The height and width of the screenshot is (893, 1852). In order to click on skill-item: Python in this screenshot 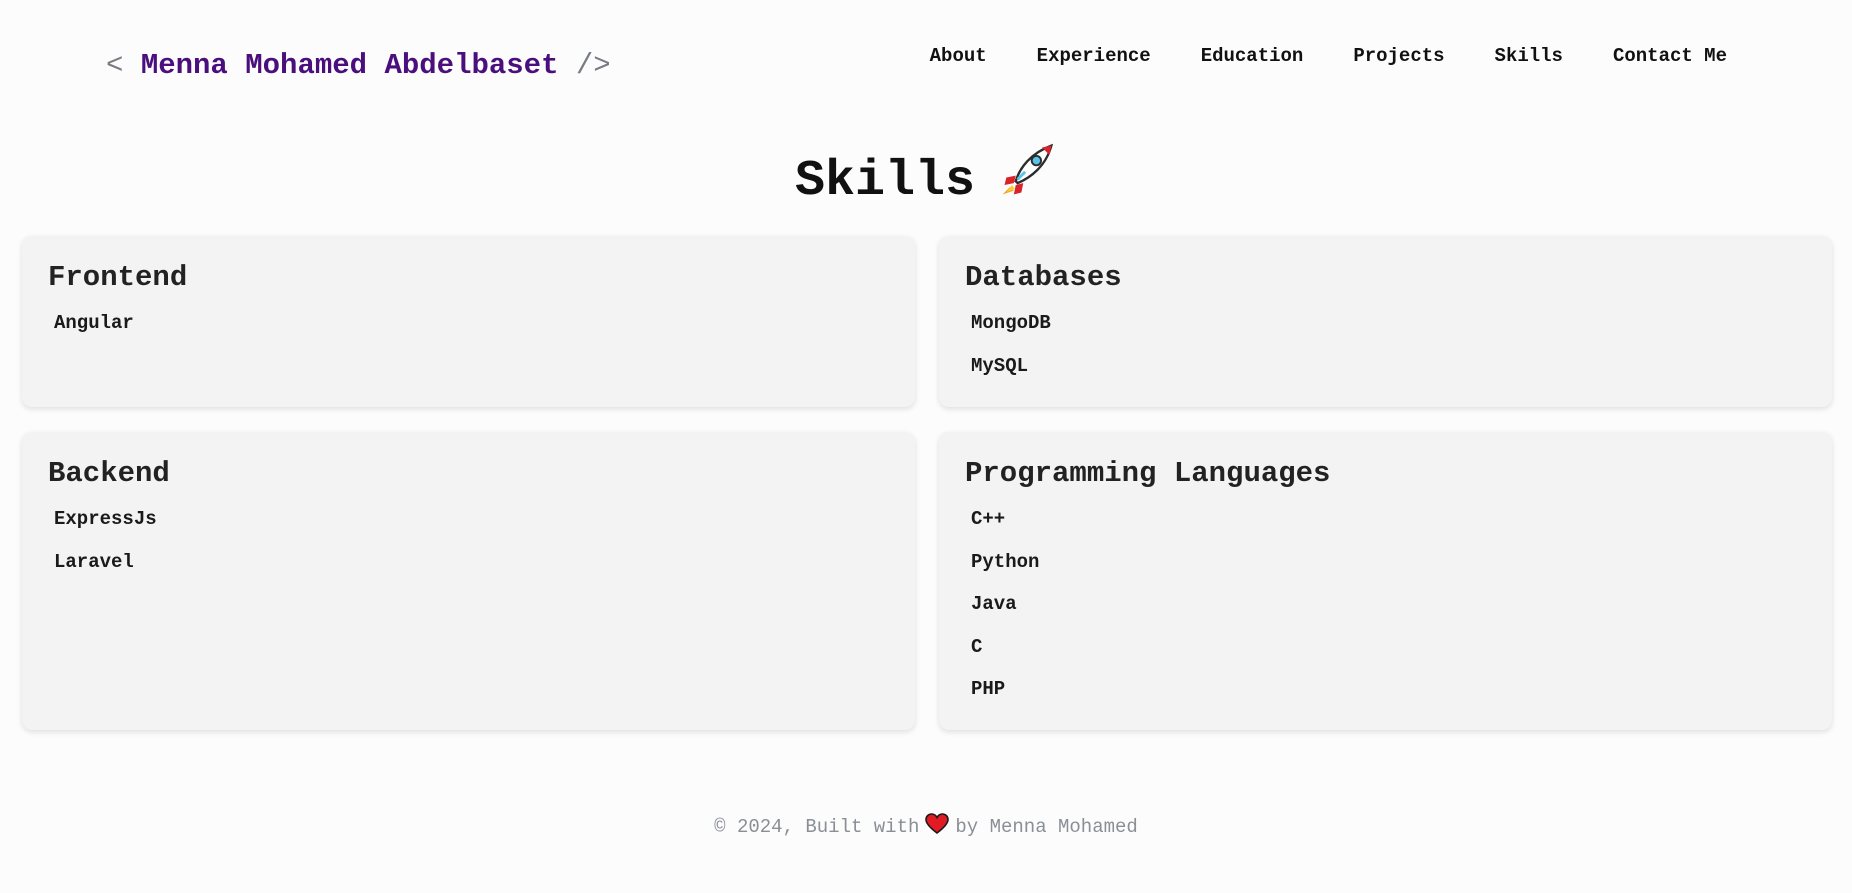, I will do `click(1005, 561)`.